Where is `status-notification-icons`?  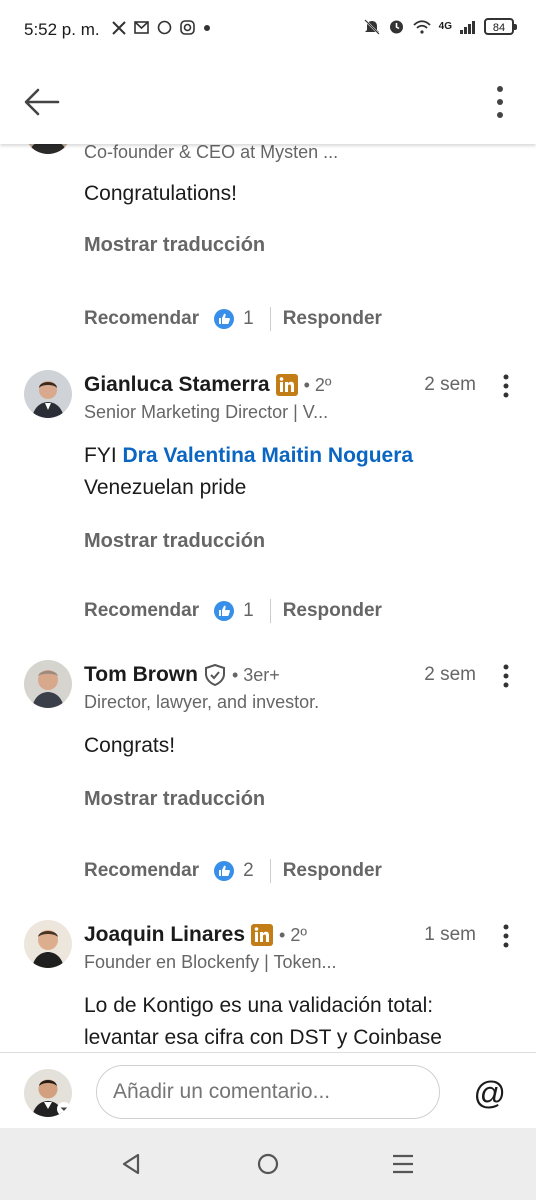
status-notification-icons is located at coordinates (161, 27).